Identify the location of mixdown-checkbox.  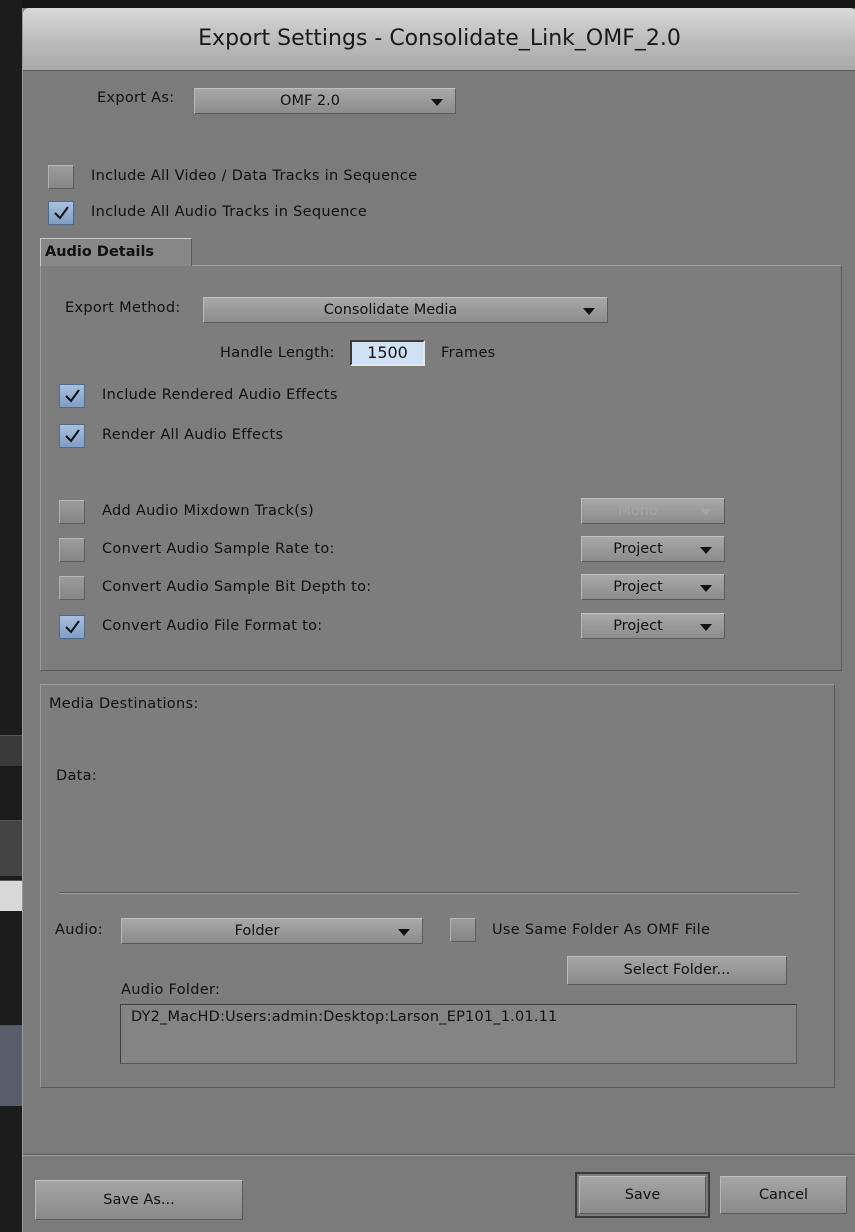
(72, 512).